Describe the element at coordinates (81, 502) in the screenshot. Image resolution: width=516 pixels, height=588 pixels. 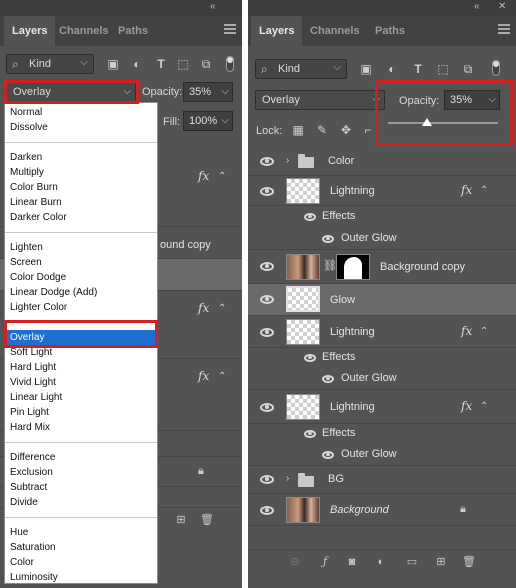
I see `blend-option: Divide` at that location.